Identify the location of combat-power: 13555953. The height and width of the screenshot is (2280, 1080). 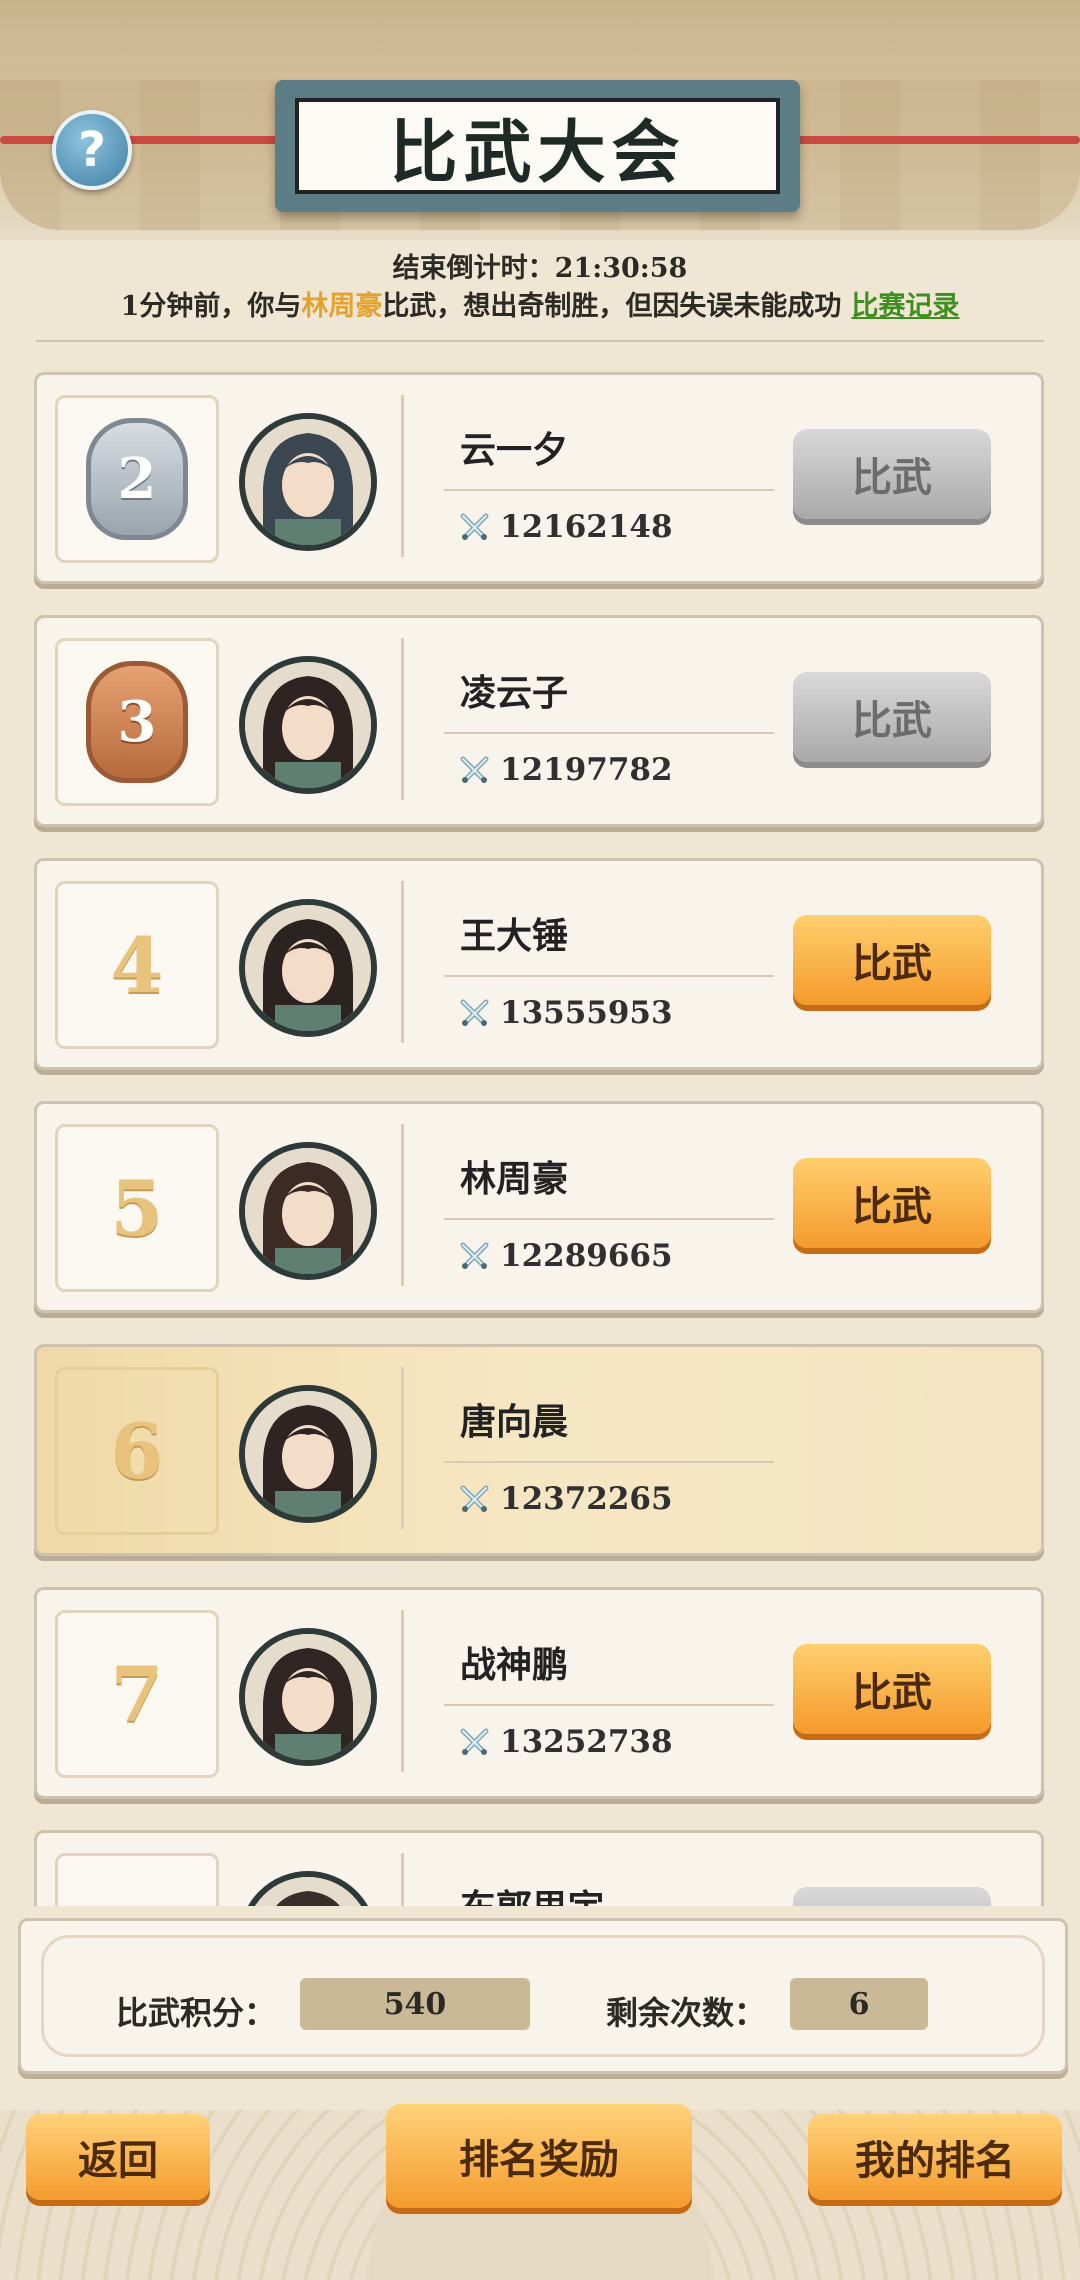
(566, 1013).